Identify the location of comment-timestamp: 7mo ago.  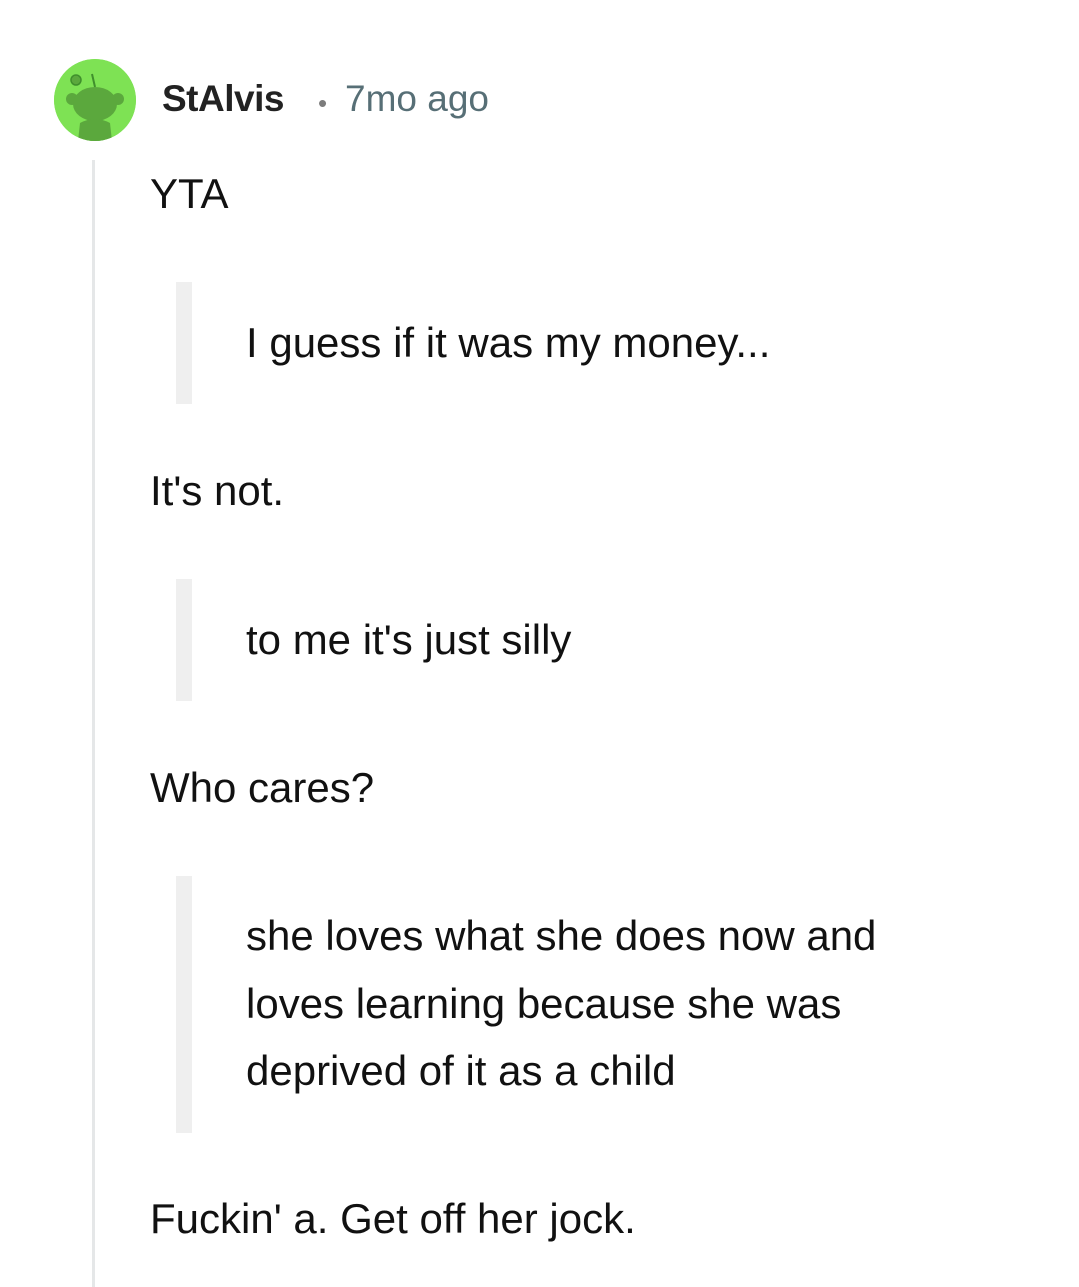
(417, 99).